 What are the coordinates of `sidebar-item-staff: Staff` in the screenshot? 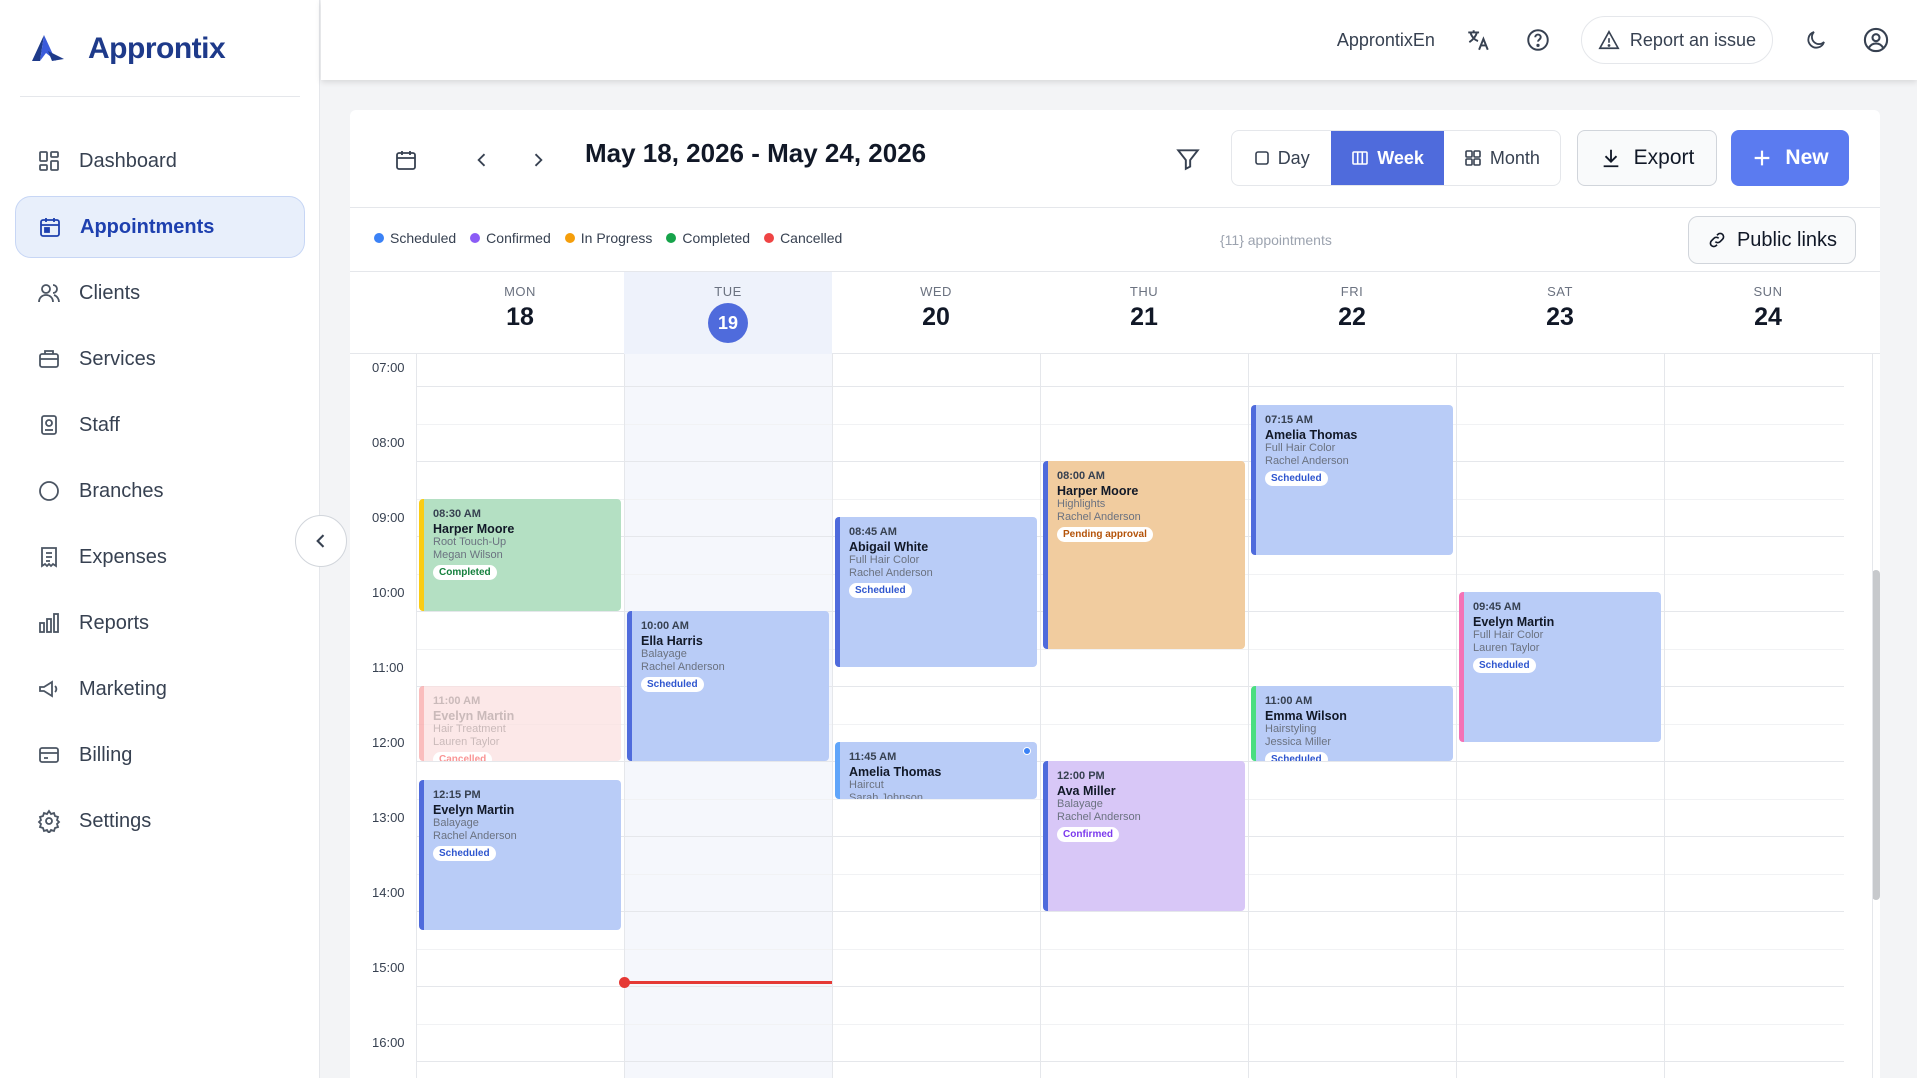 It's located at (160, 425).